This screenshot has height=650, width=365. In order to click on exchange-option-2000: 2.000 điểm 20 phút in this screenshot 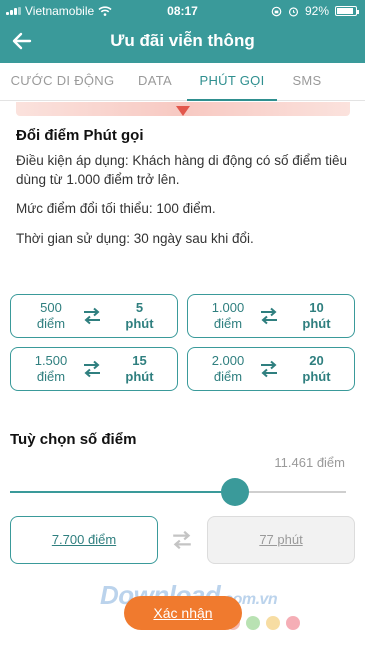, I will do `click(271, 369)`.